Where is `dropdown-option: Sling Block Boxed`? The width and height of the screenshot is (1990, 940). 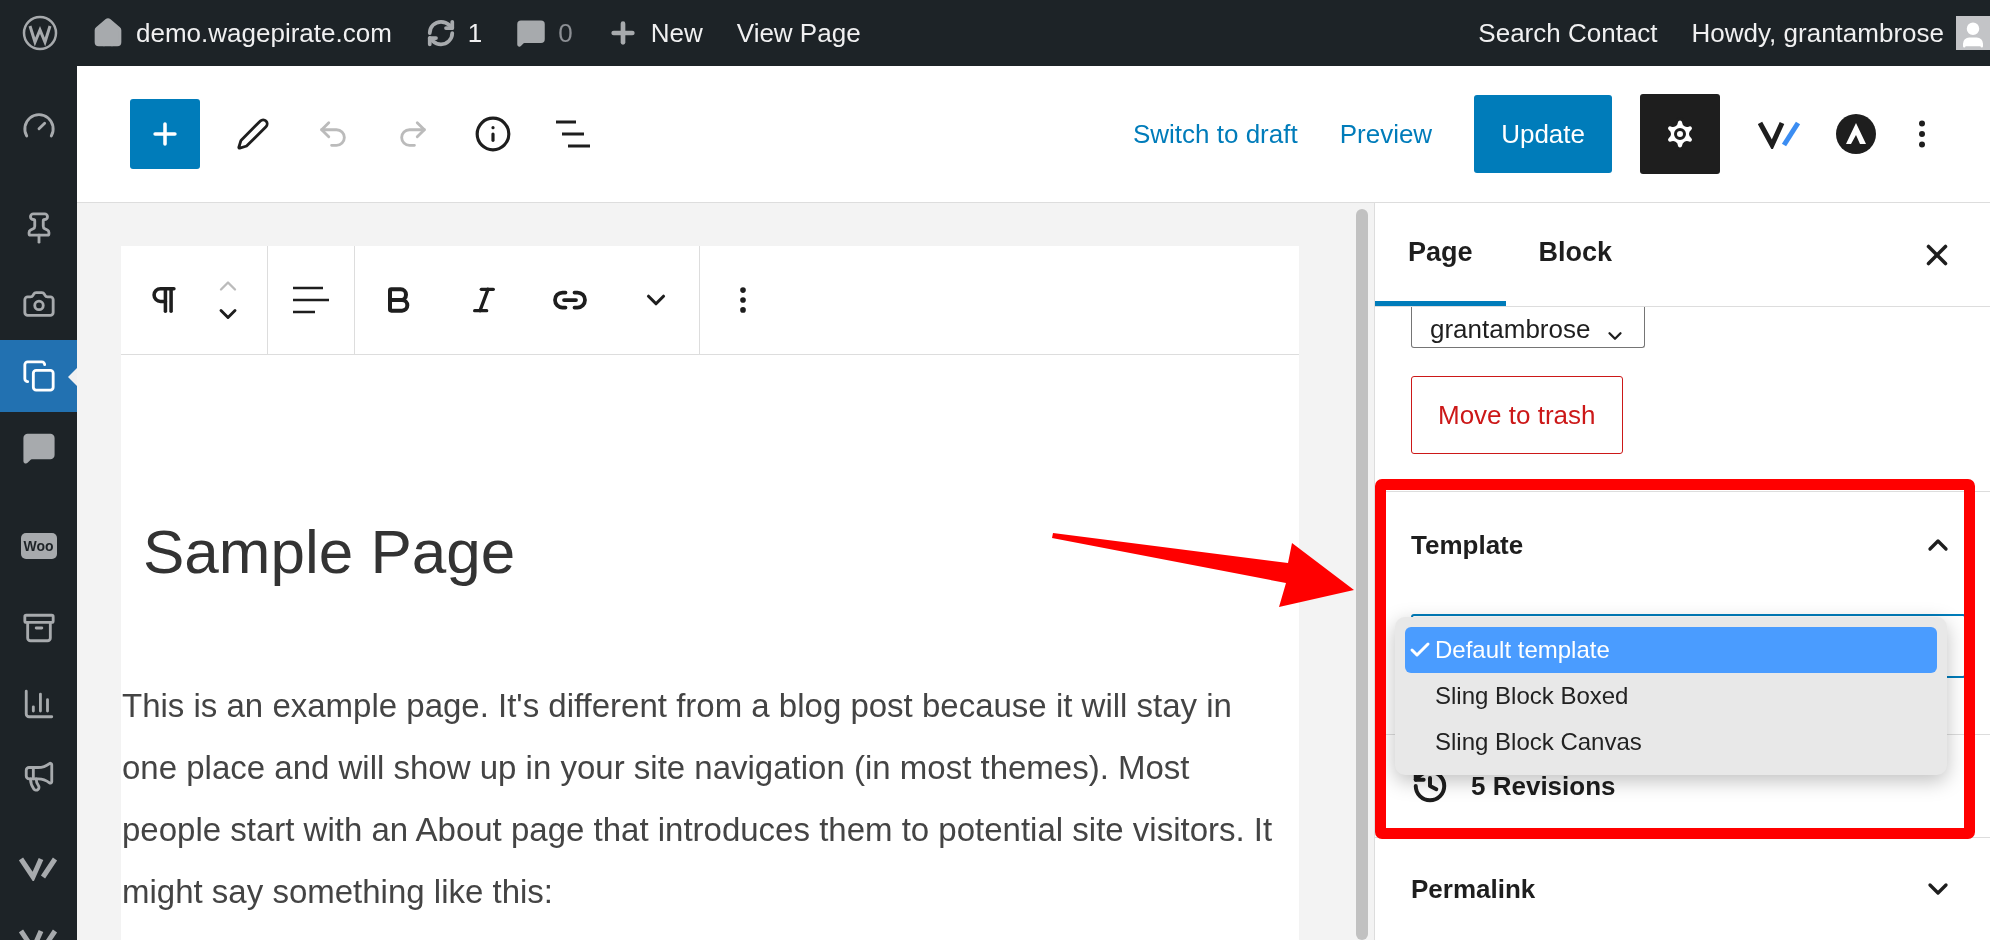 dropdown-option: Sling Block Boxed is located at coordinates (1671, 696).